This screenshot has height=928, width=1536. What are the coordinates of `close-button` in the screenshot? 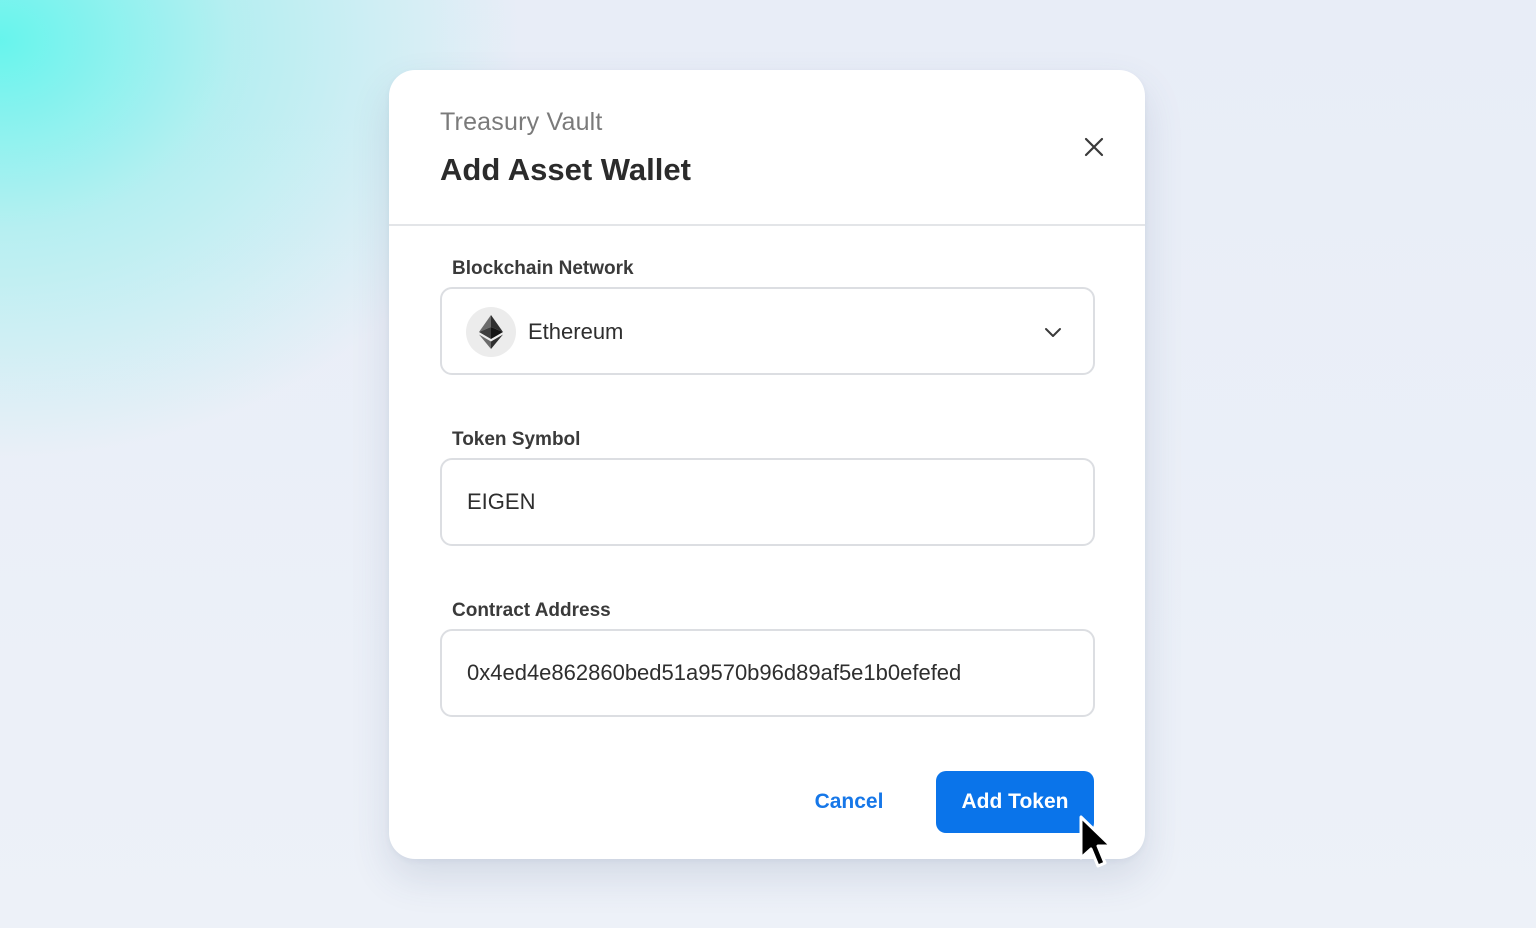 It's located at (1094, 147).